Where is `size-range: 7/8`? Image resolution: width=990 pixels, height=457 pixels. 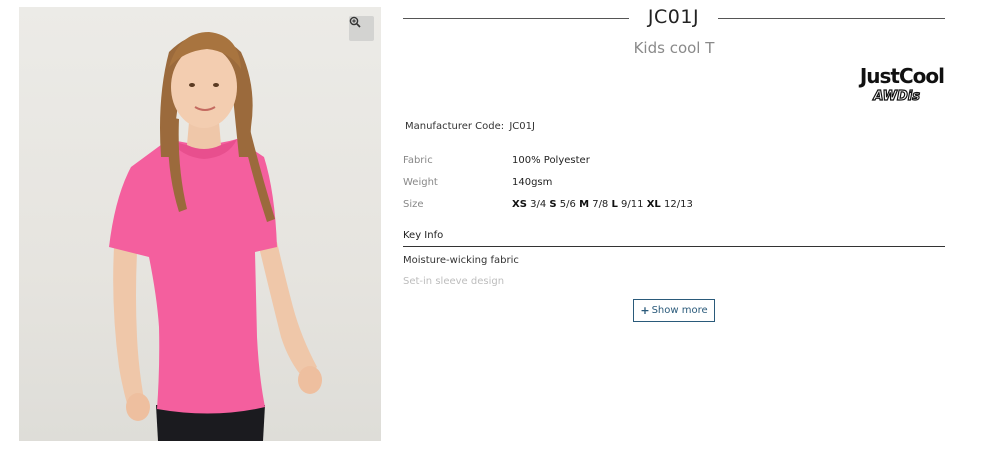
size-range: 7/8 is located at coordinates (600, 204).